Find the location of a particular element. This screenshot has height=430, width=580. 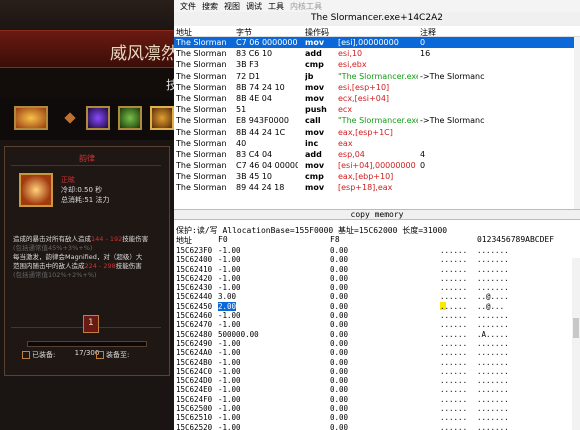

disassembler-title: The Slormancer.exe+14C2A2 is located at coordinates (377, 19).